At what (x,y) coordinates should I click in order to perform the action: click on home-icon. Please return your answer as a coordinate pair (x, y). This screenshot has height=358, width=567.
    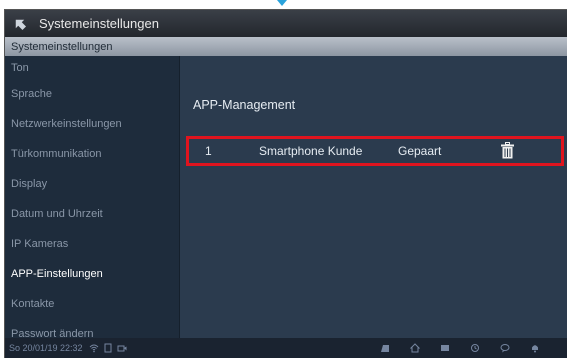
    Looking at the image, I should click on (415, 348).